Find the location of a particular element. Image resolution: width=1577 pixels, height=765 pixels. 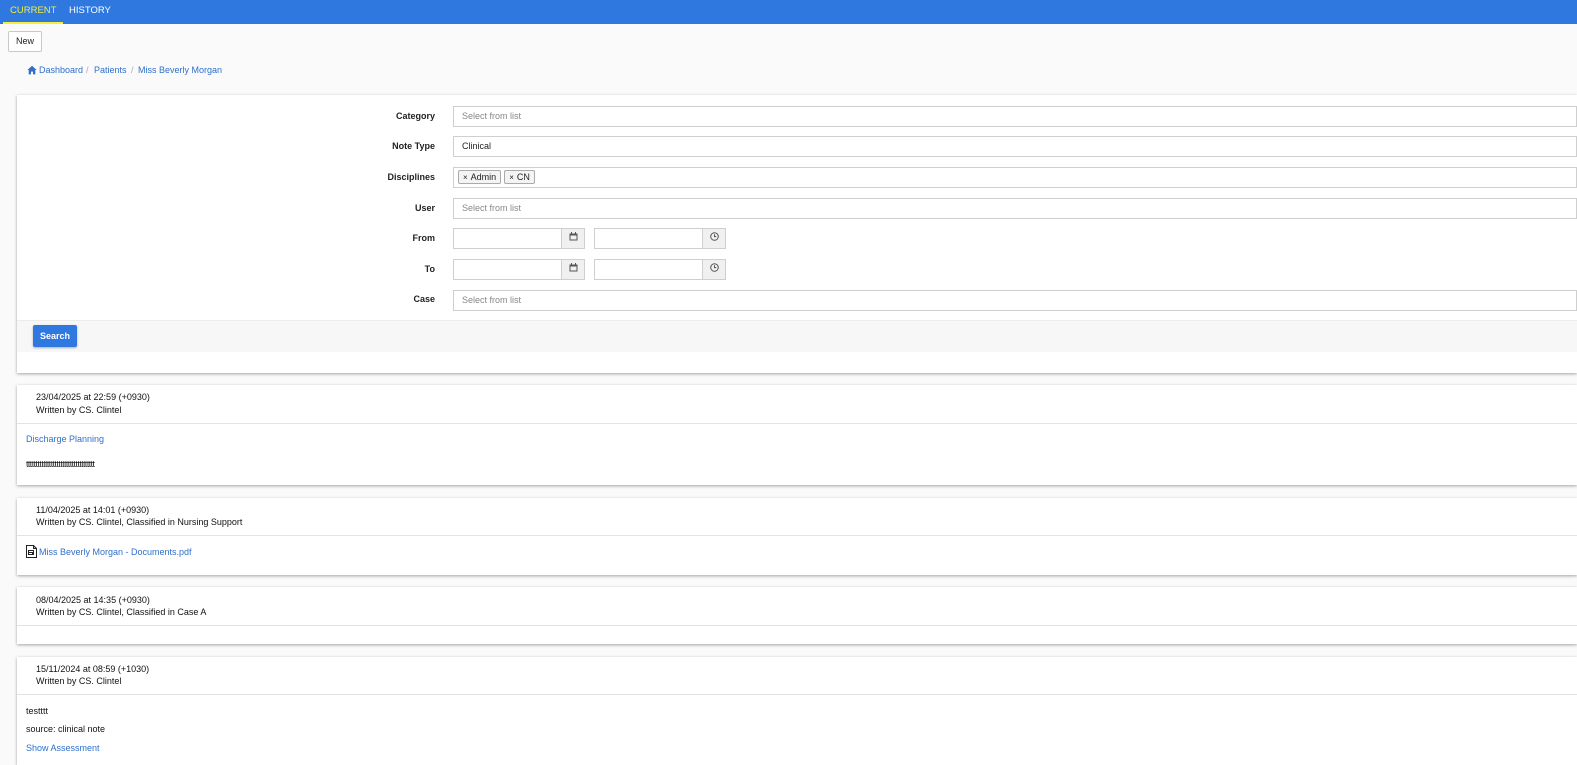

note-date: 23/04/2025 at 22:59 (+0930) is located at coordinates (93, 397).